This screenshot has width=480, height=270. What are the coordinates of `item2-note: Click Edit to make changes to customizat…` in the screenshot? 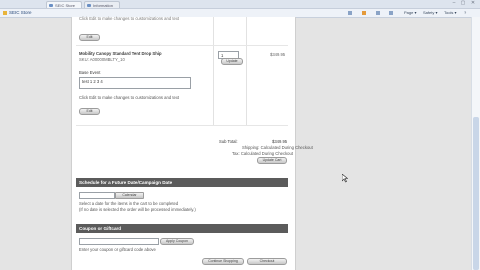 It's located at (129, 97).